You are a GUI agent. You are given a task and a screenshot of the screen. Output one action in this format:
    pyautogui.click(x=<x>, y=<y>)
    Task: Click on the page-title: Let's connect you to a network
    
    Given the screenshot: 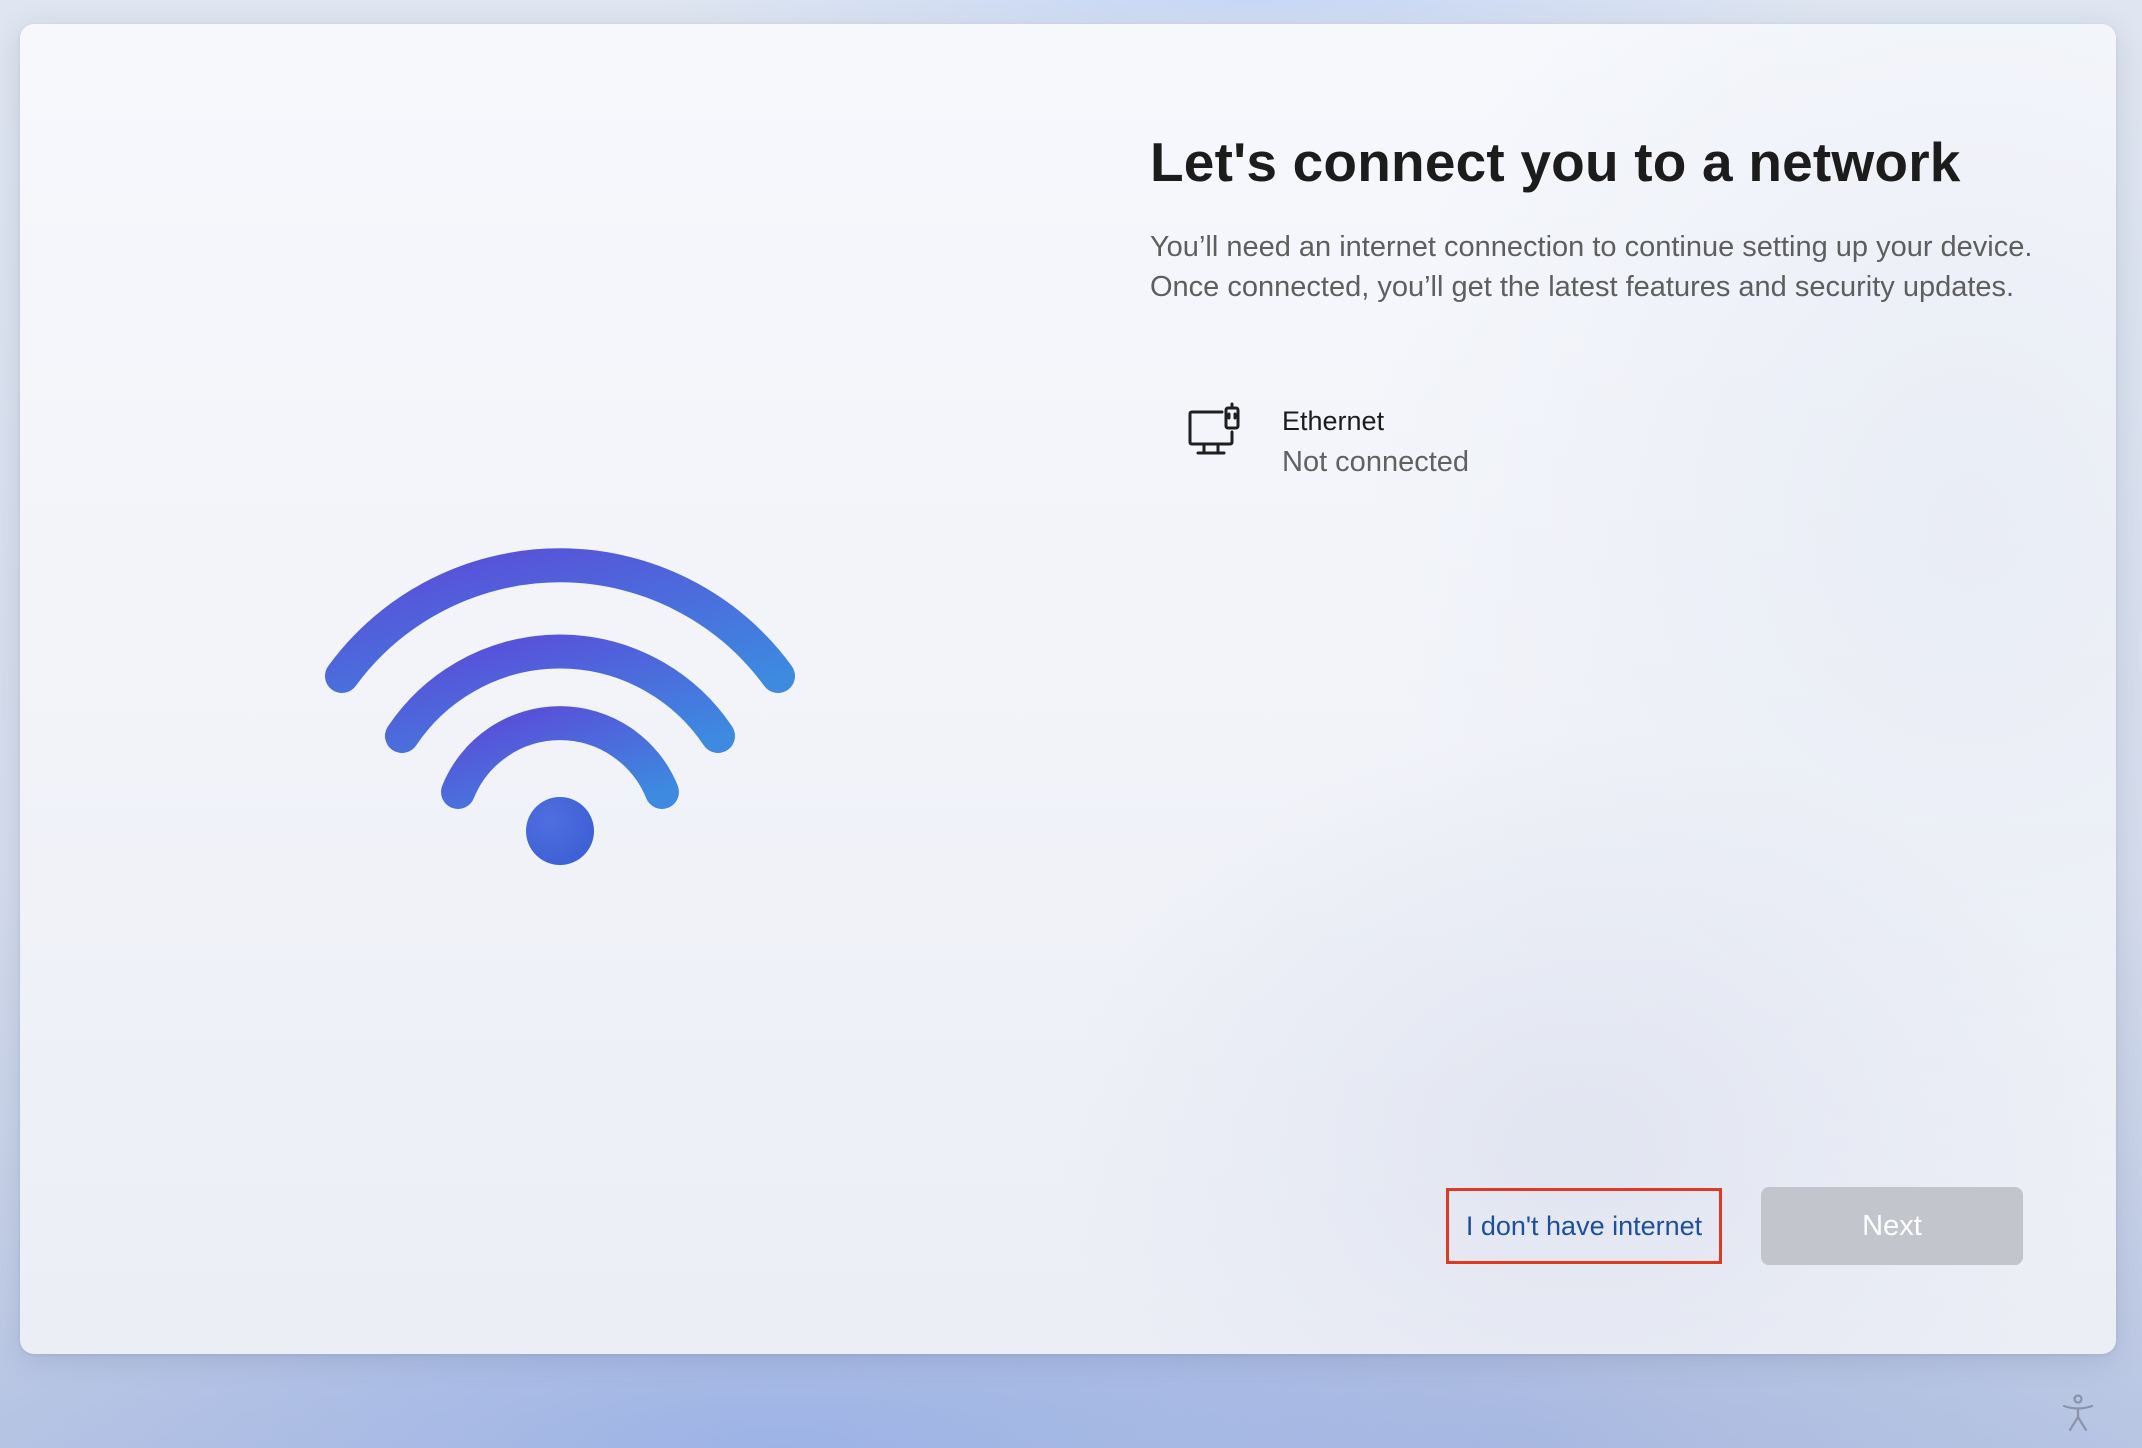 What is the action you would take?
    pyautogui.click(x=1555, y=162)
    